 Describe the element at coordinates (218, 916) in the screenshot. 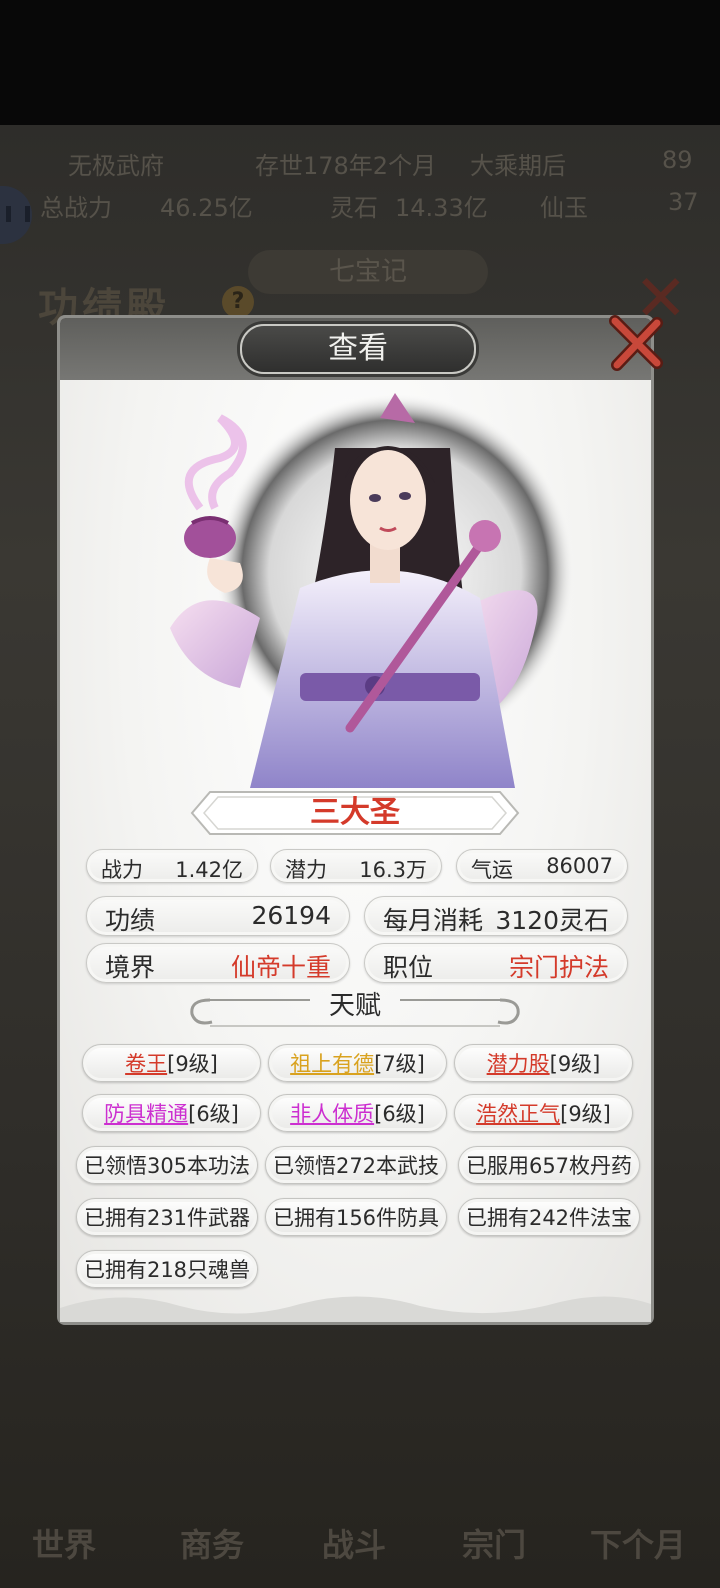

I see `merit-stat: 功绩 26194` at that location.